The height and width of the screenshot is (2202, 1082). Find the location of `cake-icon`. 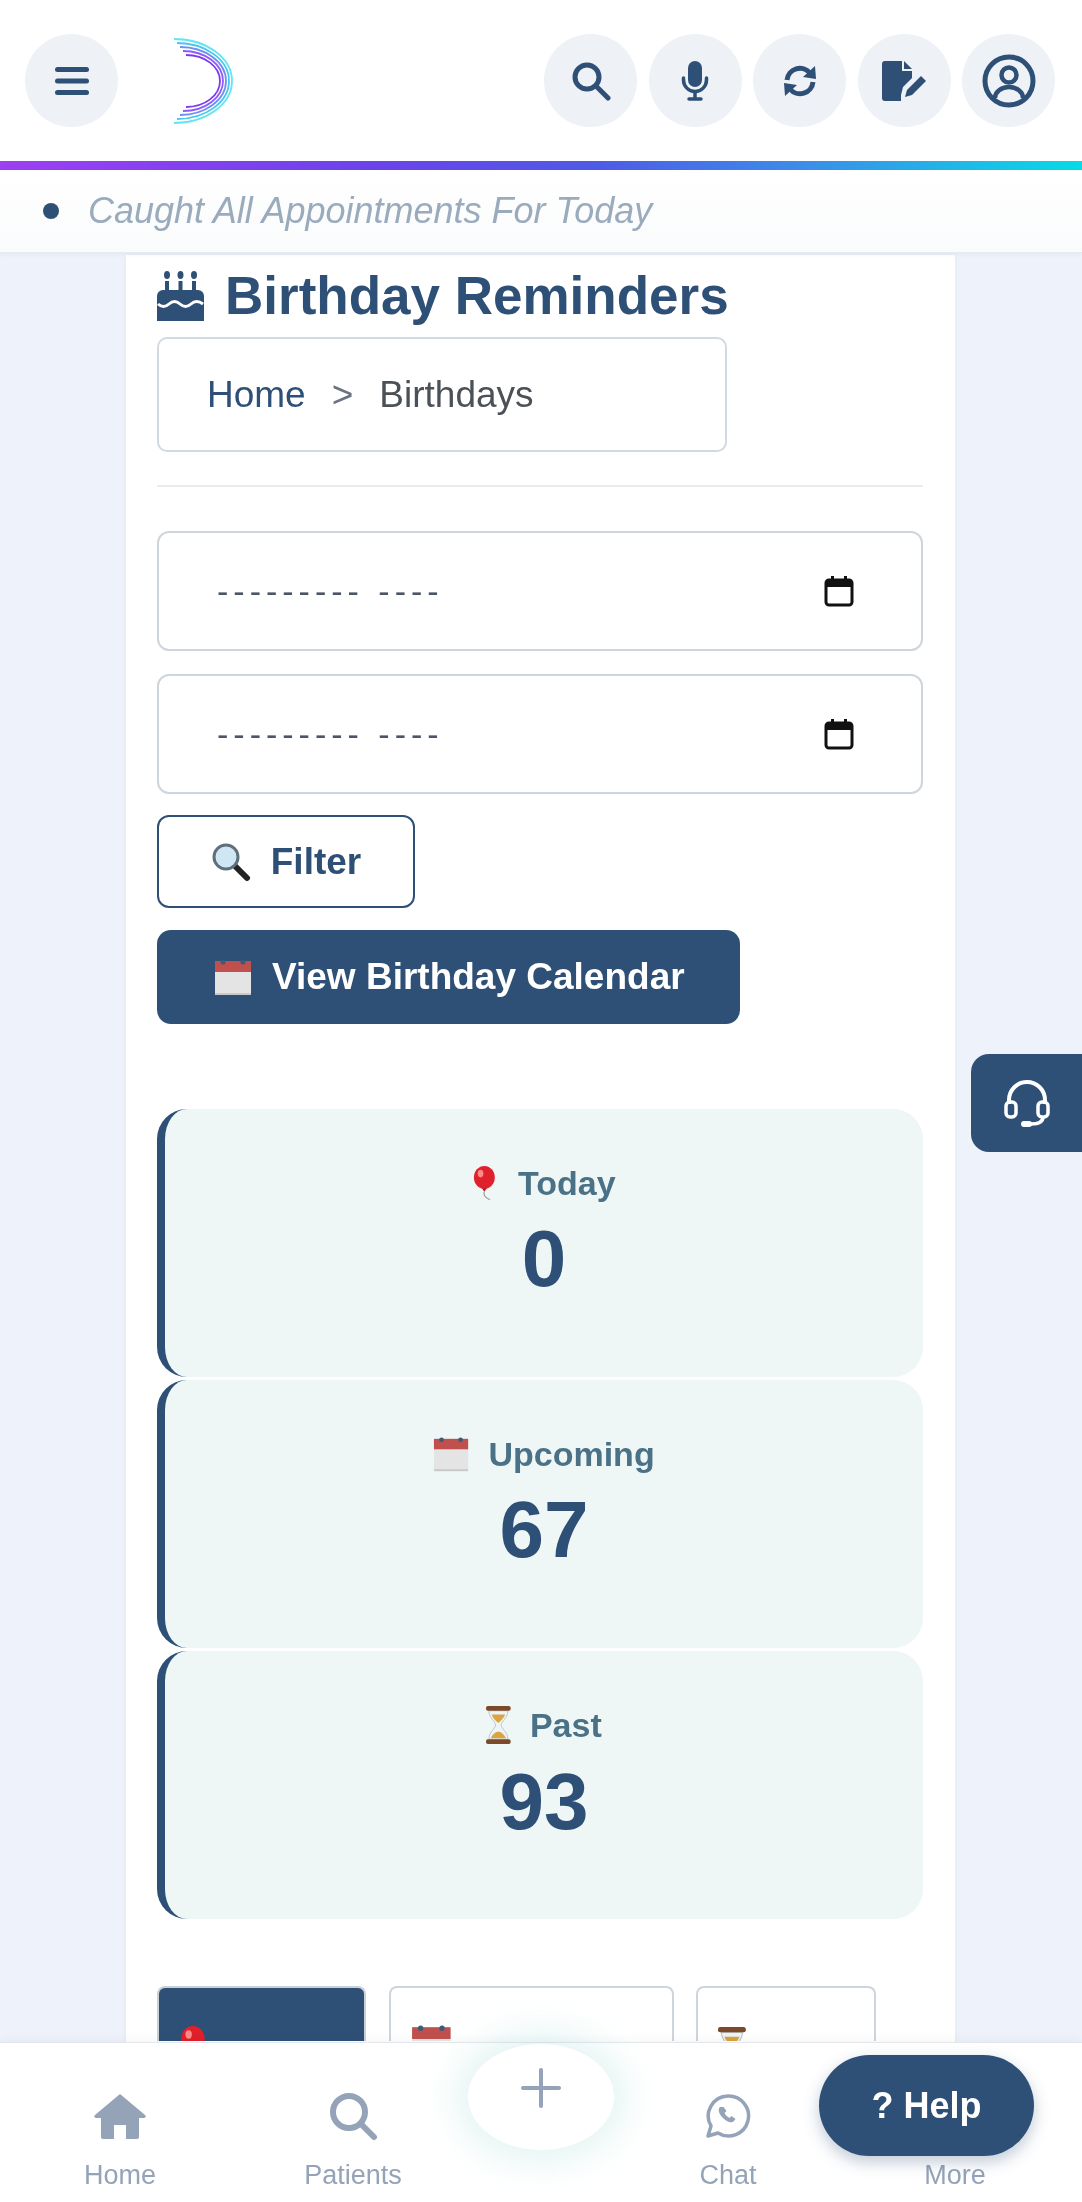

cake-icon is located at coordinates (180, 296).